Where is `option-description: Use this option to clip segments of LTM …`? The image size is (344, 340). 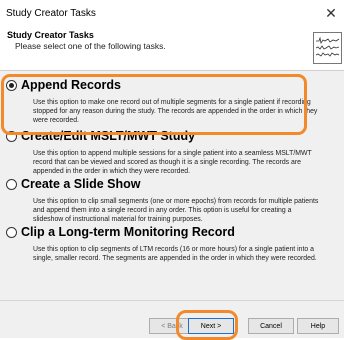
option-description: Use this option to clip segments of LTM … is located at coordinates (175, 254).